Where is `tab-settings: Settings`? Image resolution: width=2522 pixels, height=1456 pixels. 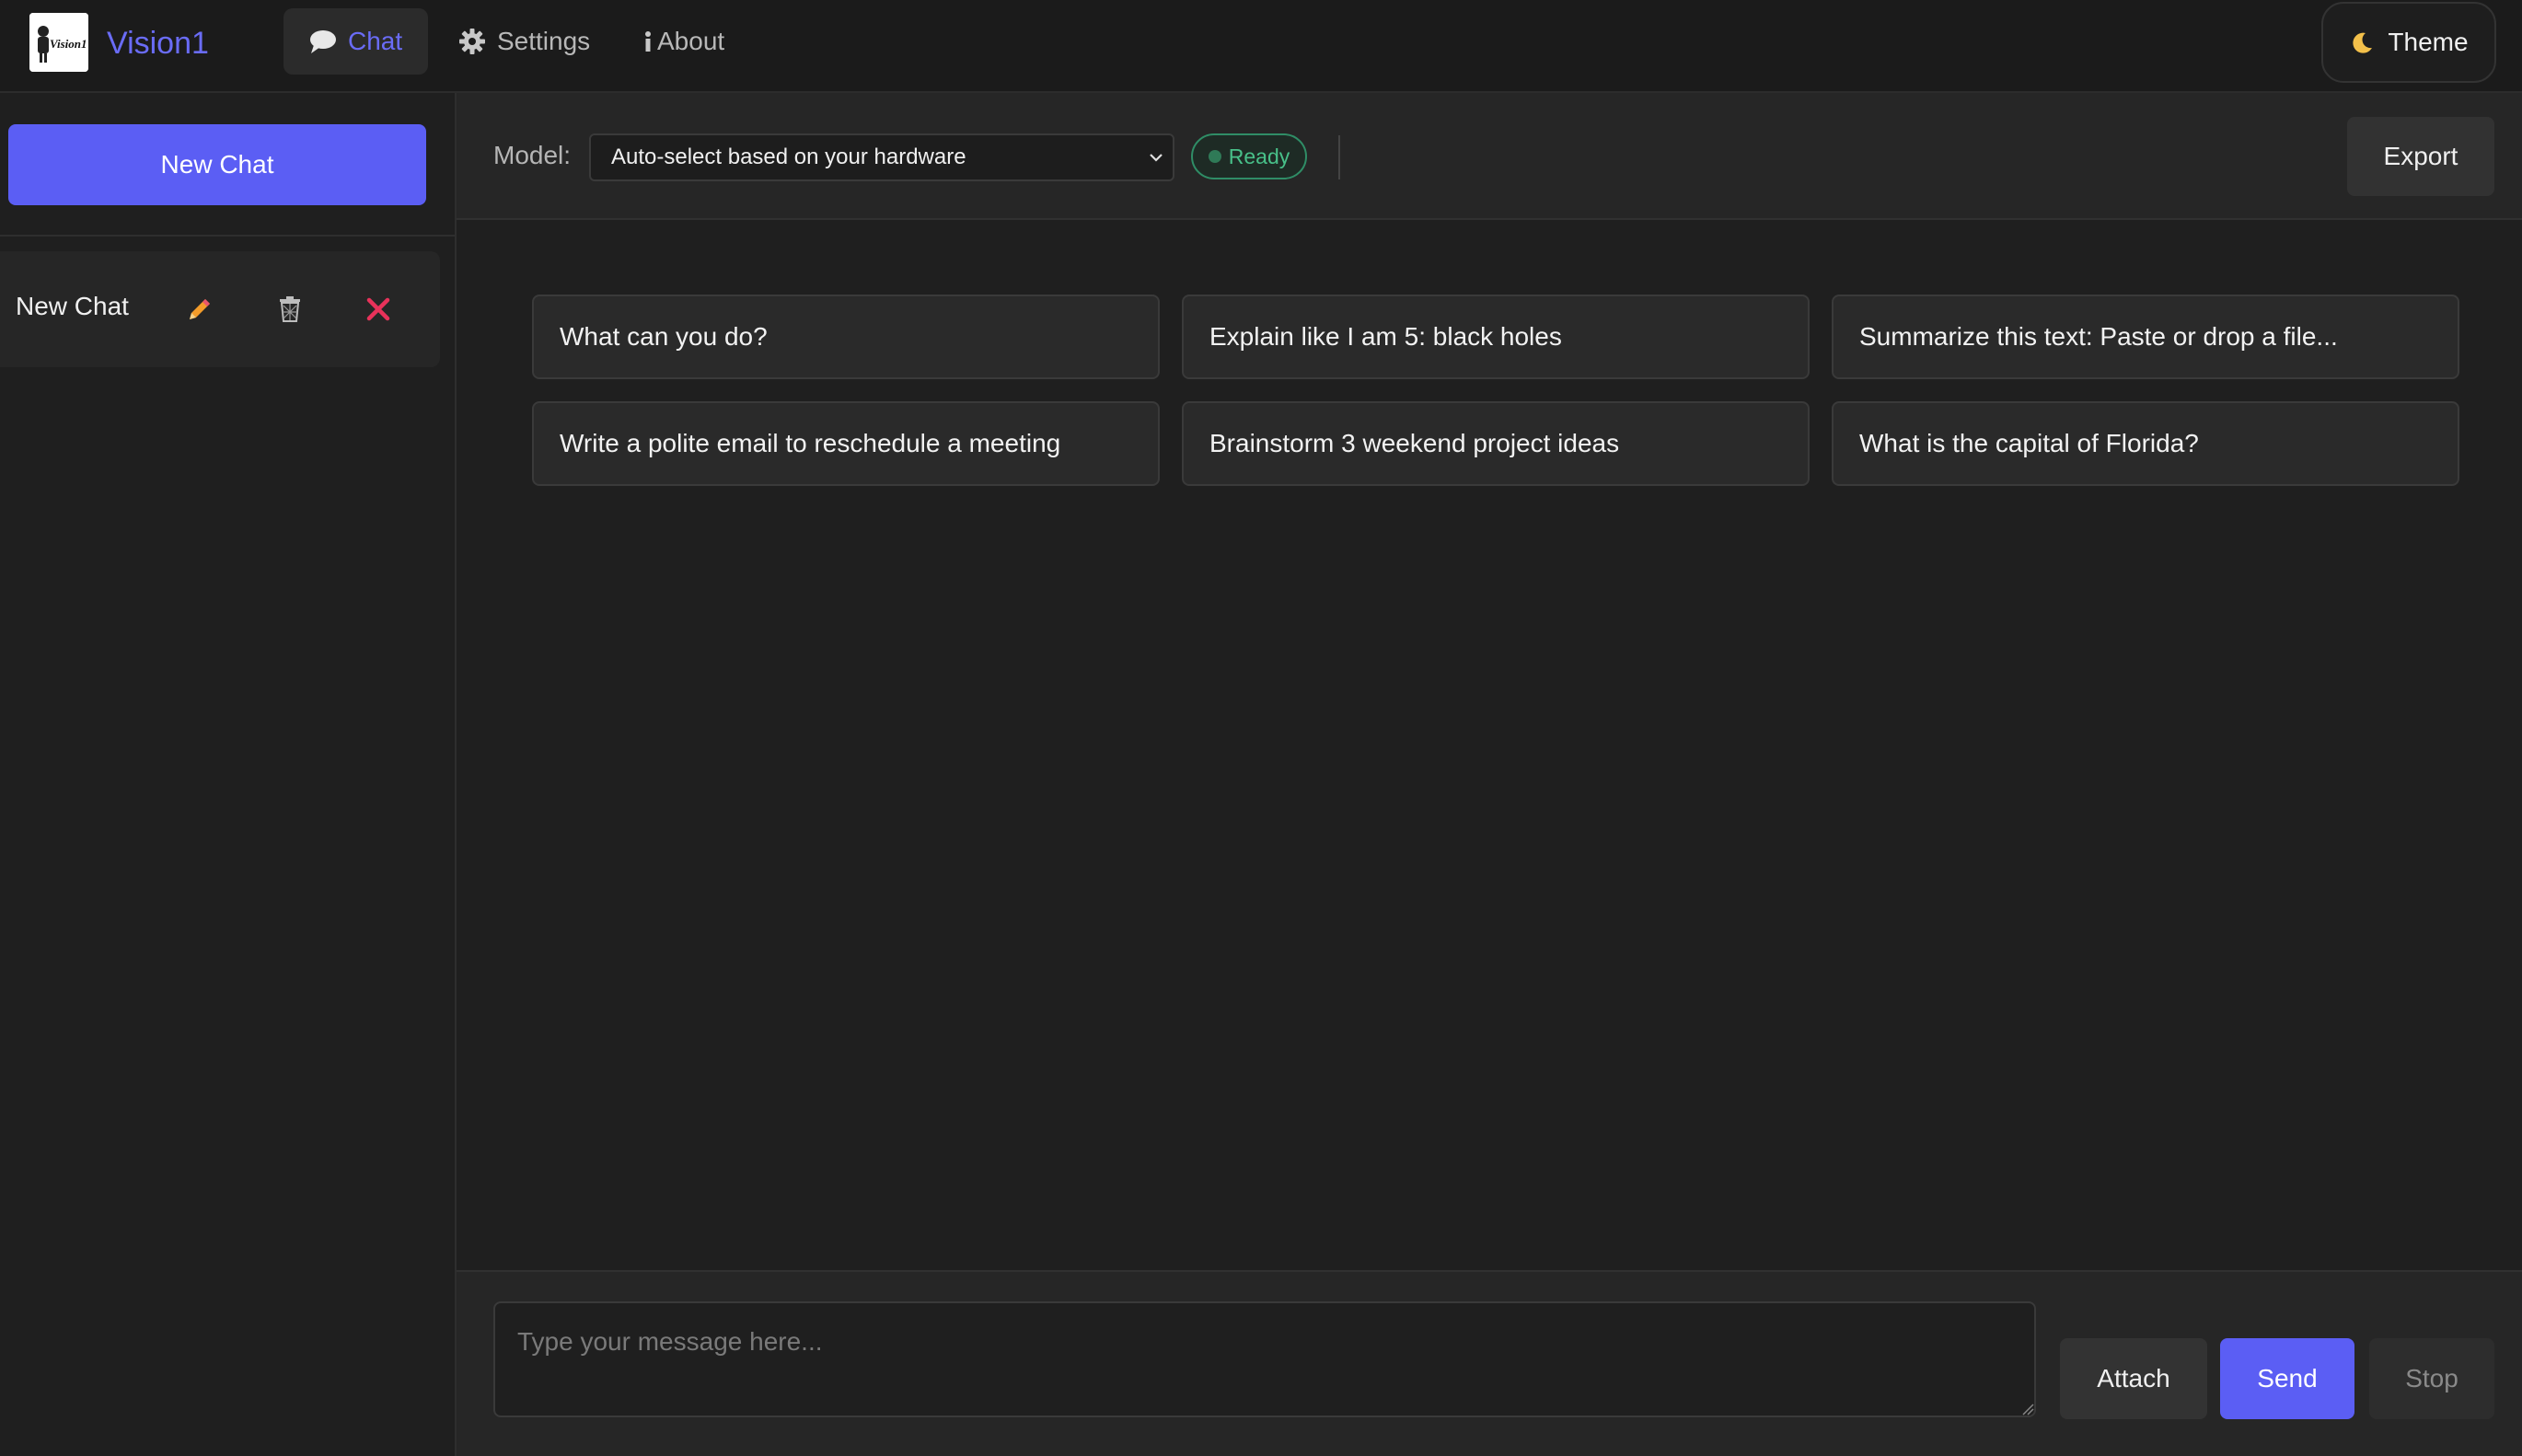 tab-settings: Settings is located at coordinates (524, 41).